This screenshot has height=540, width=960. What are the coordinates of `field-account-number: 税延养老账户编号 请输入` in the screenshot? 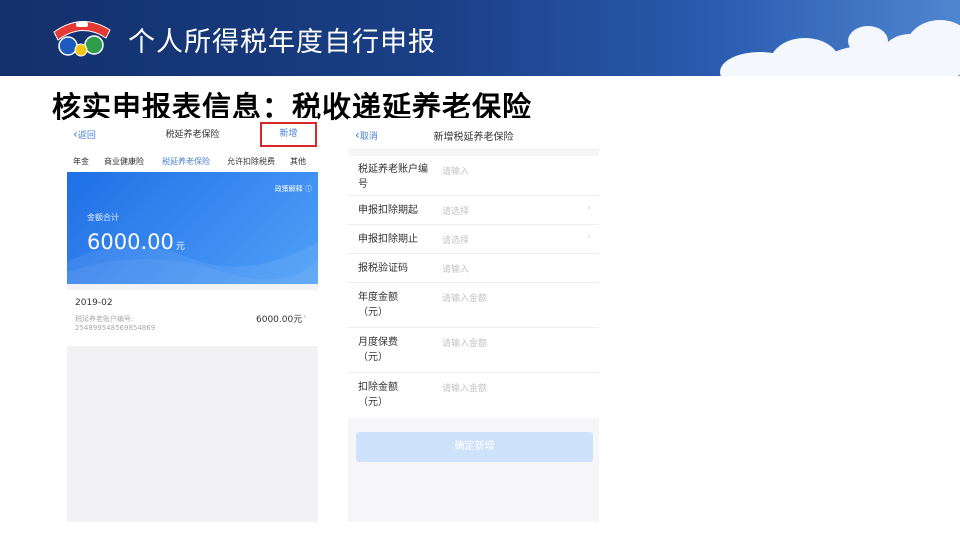 It's located at (473, 176).